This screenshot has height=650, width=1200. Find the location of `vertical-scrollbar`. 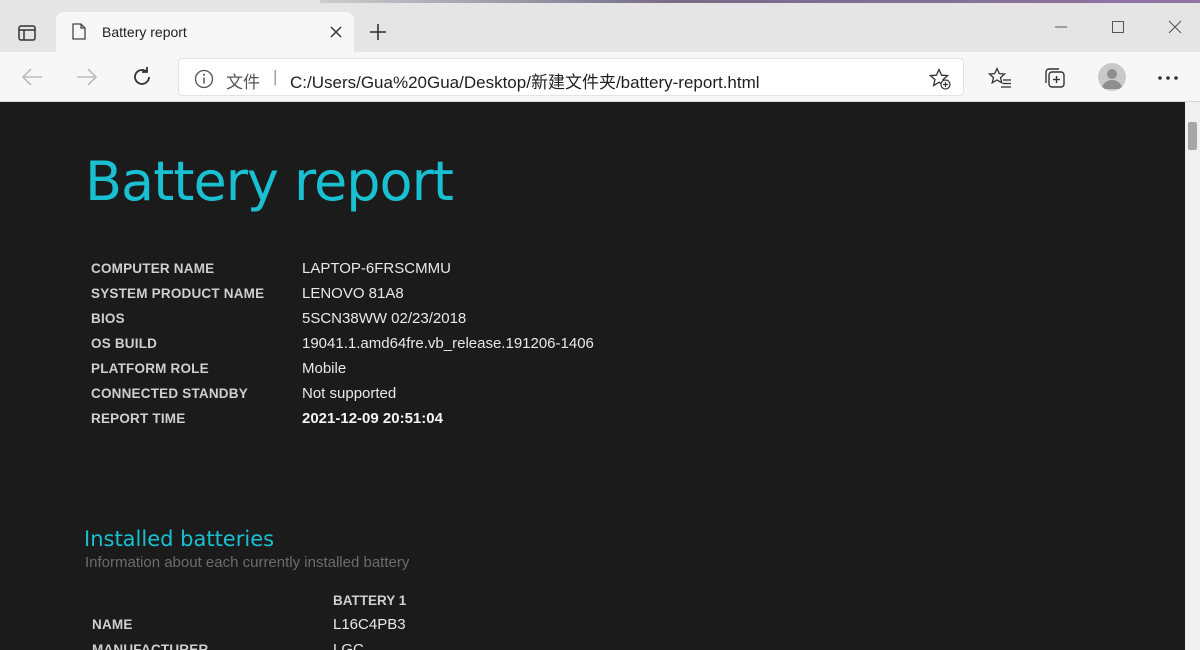

vertical-scrollbar is located at coordinates (1192, 376).